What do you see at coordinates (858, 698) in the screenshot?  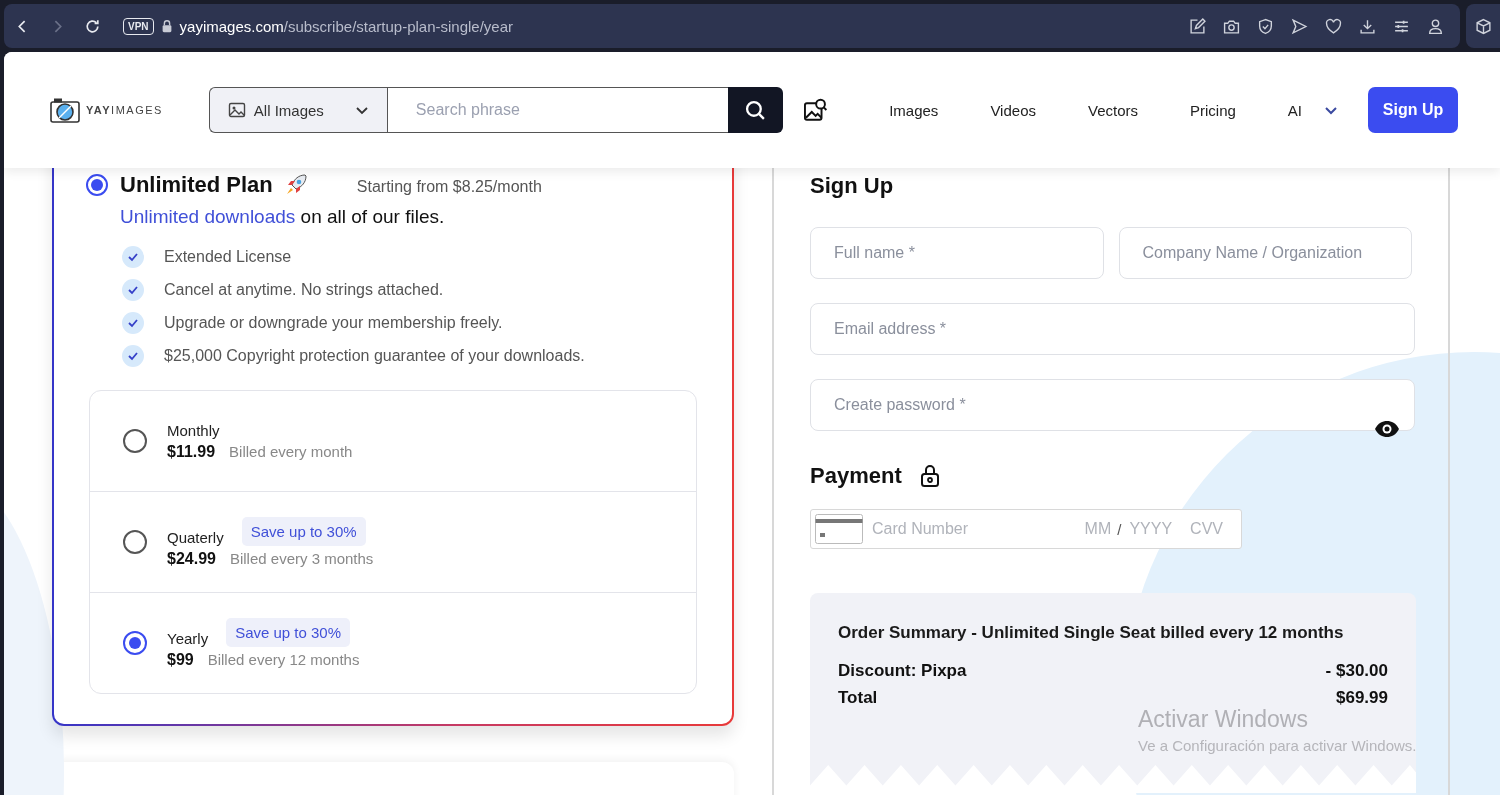 I see `summary-label: Total` at bounding box center [858, 698].